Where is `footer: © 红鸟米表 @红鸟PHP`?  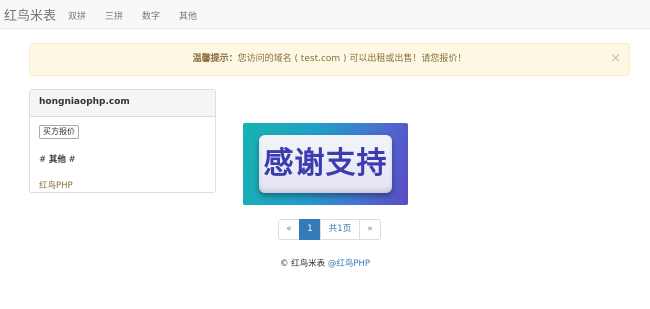
footer: © 红鸟米表 @红鸟PHP is located at coordinates (325, 263).